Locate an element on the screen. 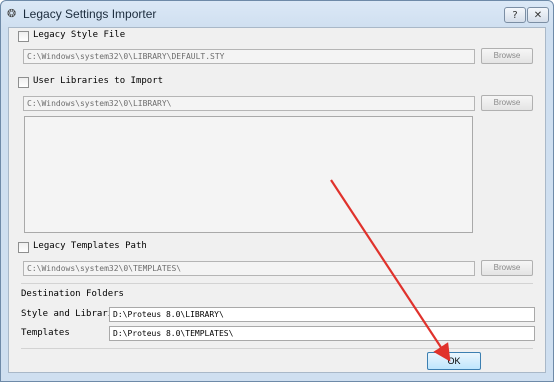  annotation-arrow is located at coordinates (390, 270).